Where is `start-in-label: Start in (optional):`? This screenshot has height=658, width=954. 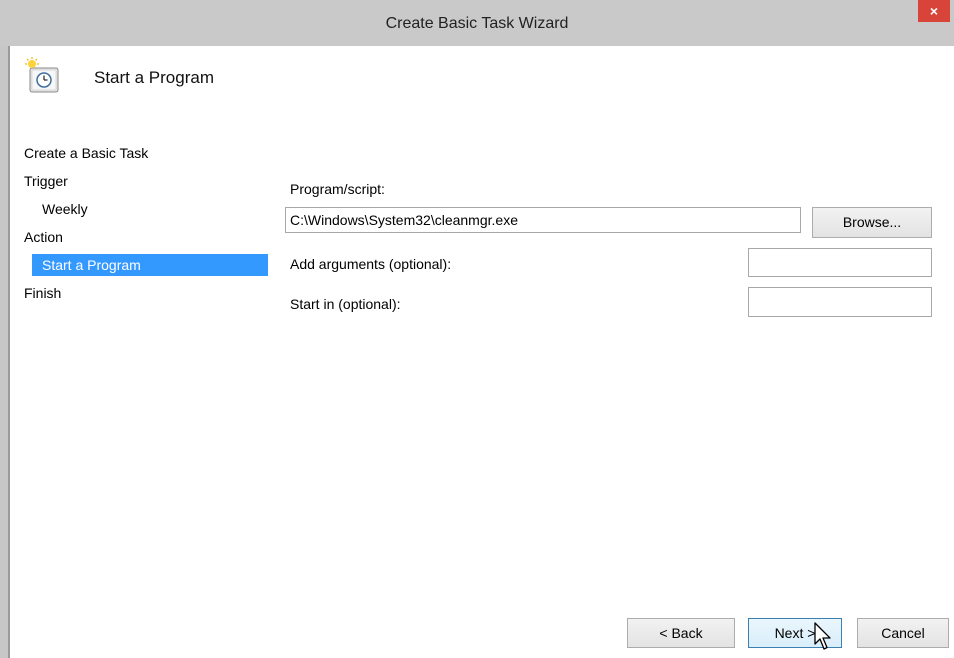 start-in-label: Start in (optional): is located at coordinates (345, 304).